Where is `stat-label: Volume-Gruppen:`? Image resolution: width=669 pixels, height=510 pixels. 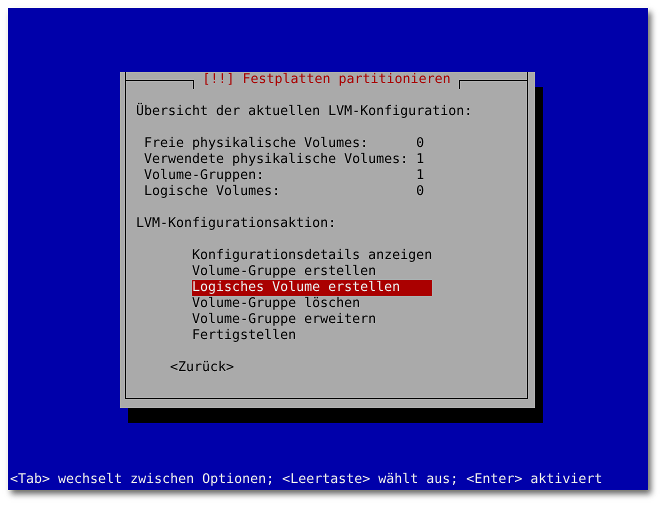 stat-label: Volume-Gruppen: is located at coordinates (205, 176).